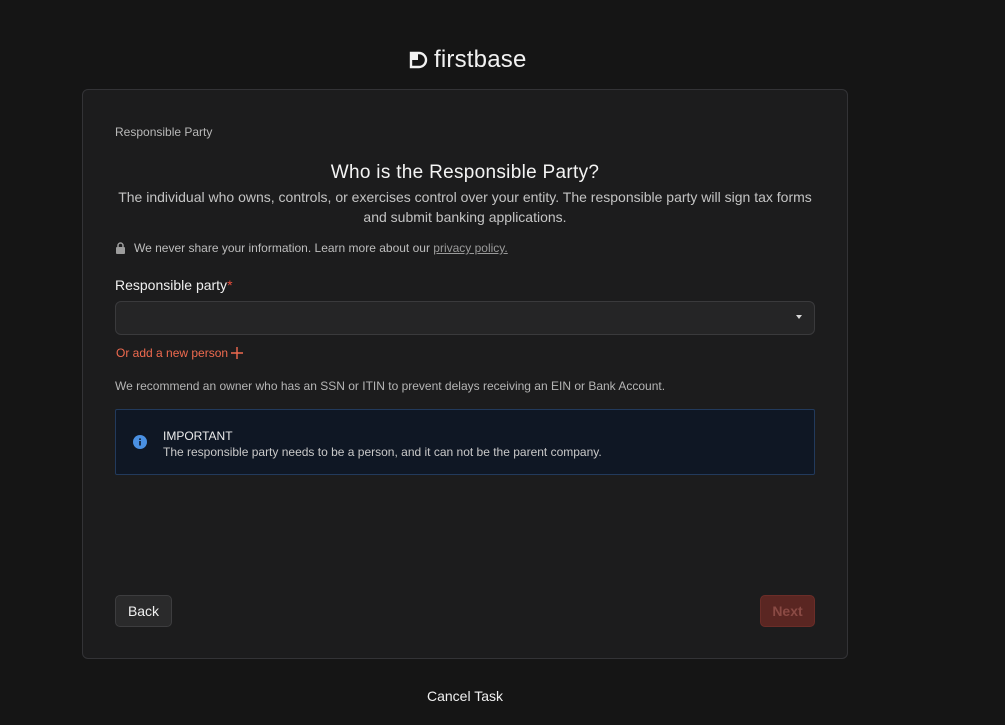 The width and height of the screenshot is (1005, 725). I want to click on notice-title: IMPORTANT, so click(198, 436).